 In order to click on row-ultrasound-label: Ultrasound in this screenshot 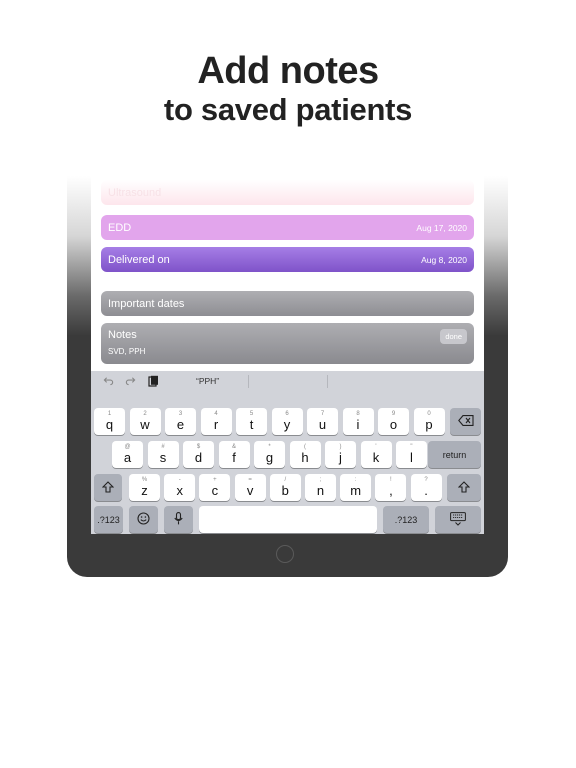, I will do `click(135, 192)`.